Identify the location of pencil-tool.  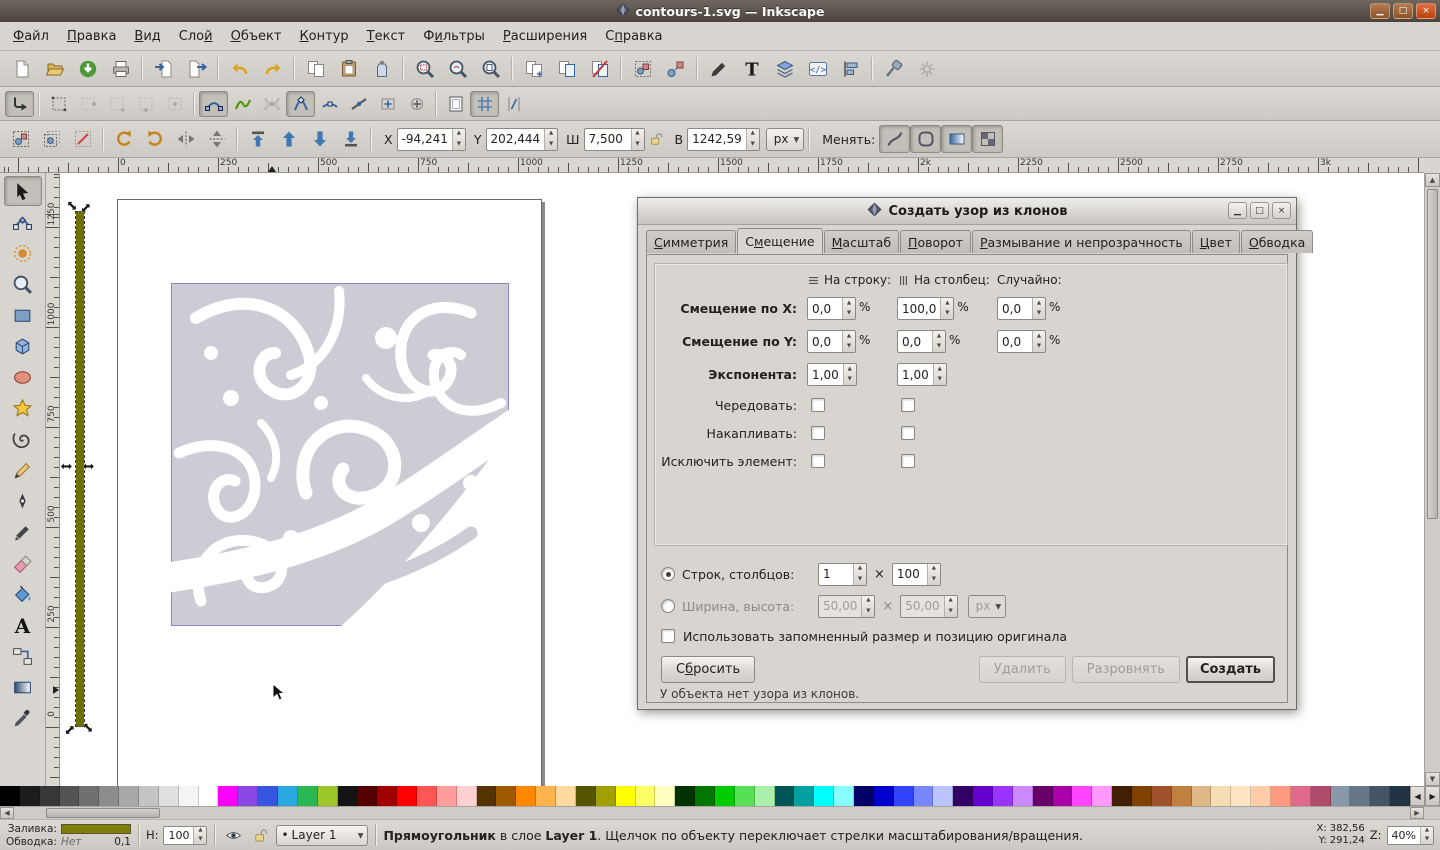
(23, 470).